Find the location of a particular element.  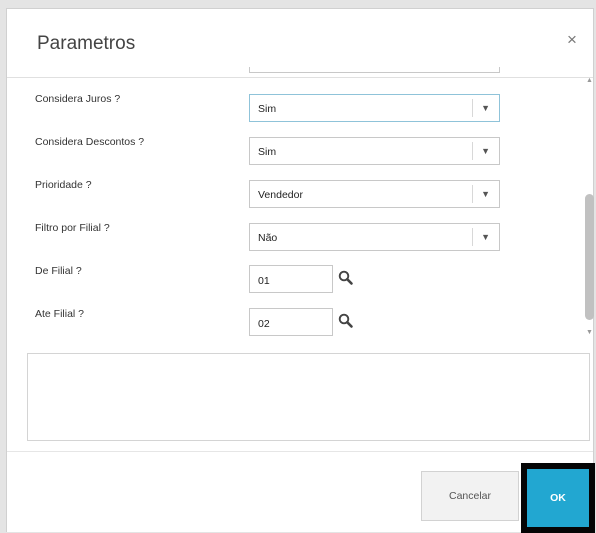

parameters-scrollbar: ▲ ▼ is located at coordinates (589, 205).